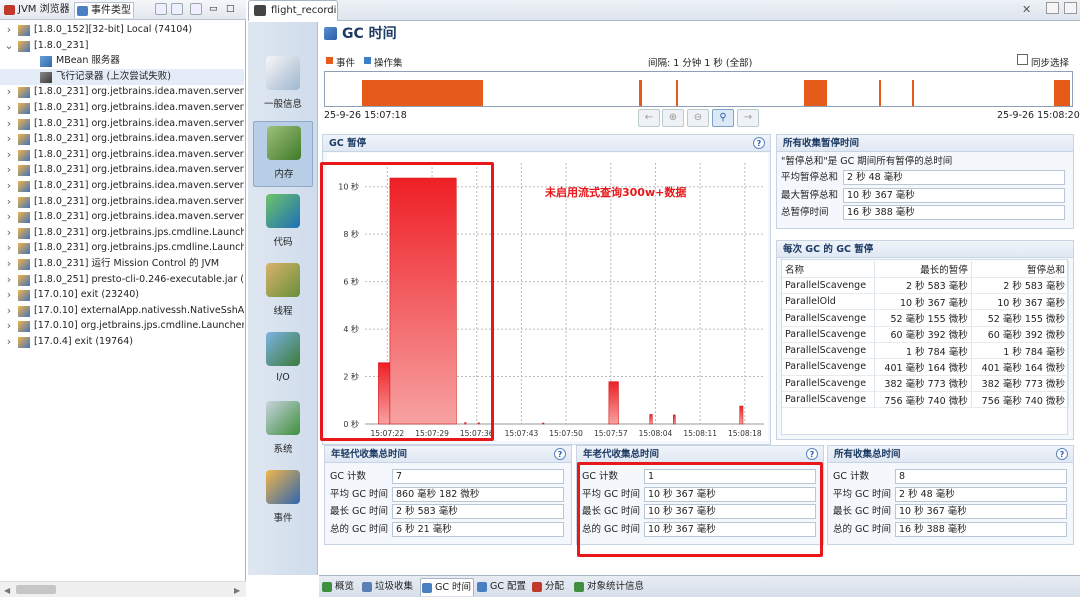 The width and height of the screenshot is (1080, 597). What do you see at coordinates (122, 76) in the screenshot?
I see `tree-item: 飞行记录器 (上次尝试失败)` at bounding box center [122, 76].